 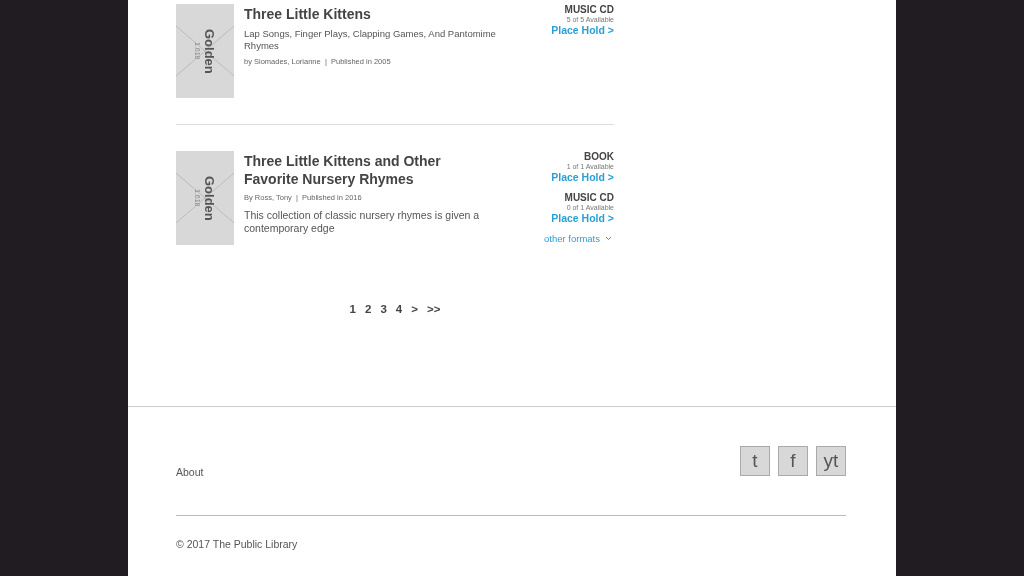 I want to click on copyright-text: © 2017 The Public Library, so click(x=237, y=544).